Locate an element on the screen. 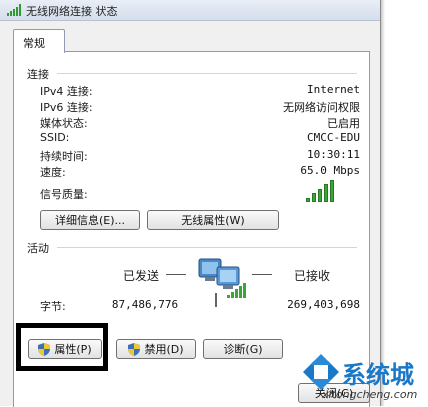 The image size is (428, 407). uac-shield-icon is located at coordinates (134, 349).